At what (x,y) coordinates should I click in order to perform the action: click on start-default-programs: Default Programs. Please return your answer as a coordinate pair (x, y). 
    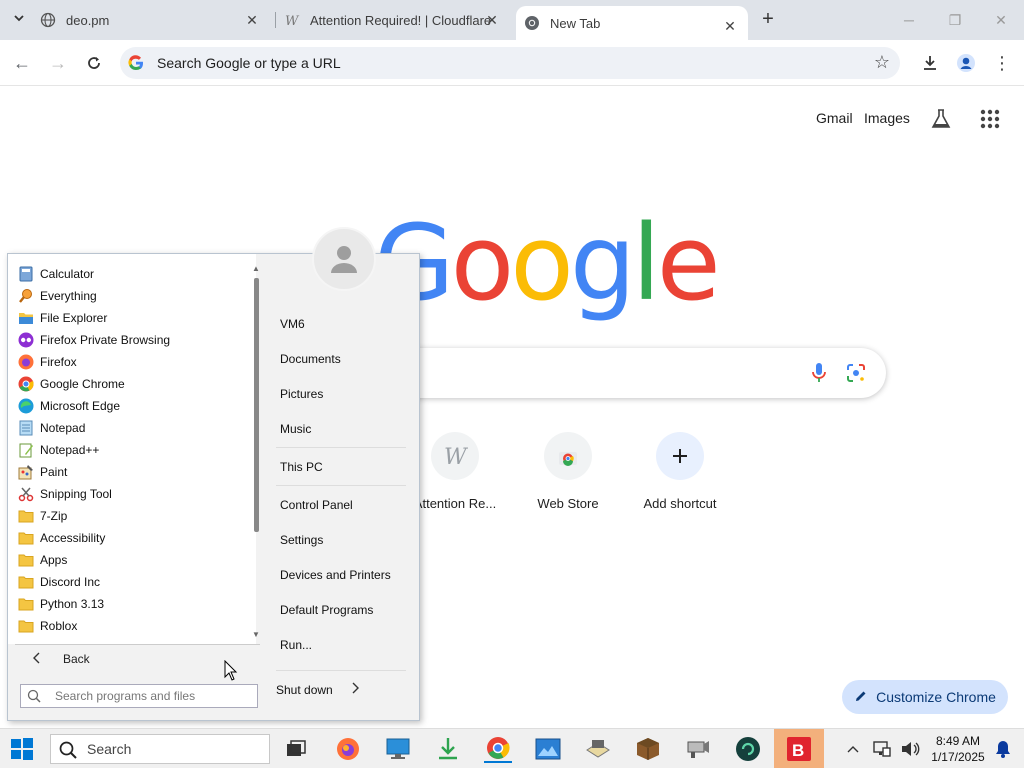
    Looking at the image, I should click on (326, 610).